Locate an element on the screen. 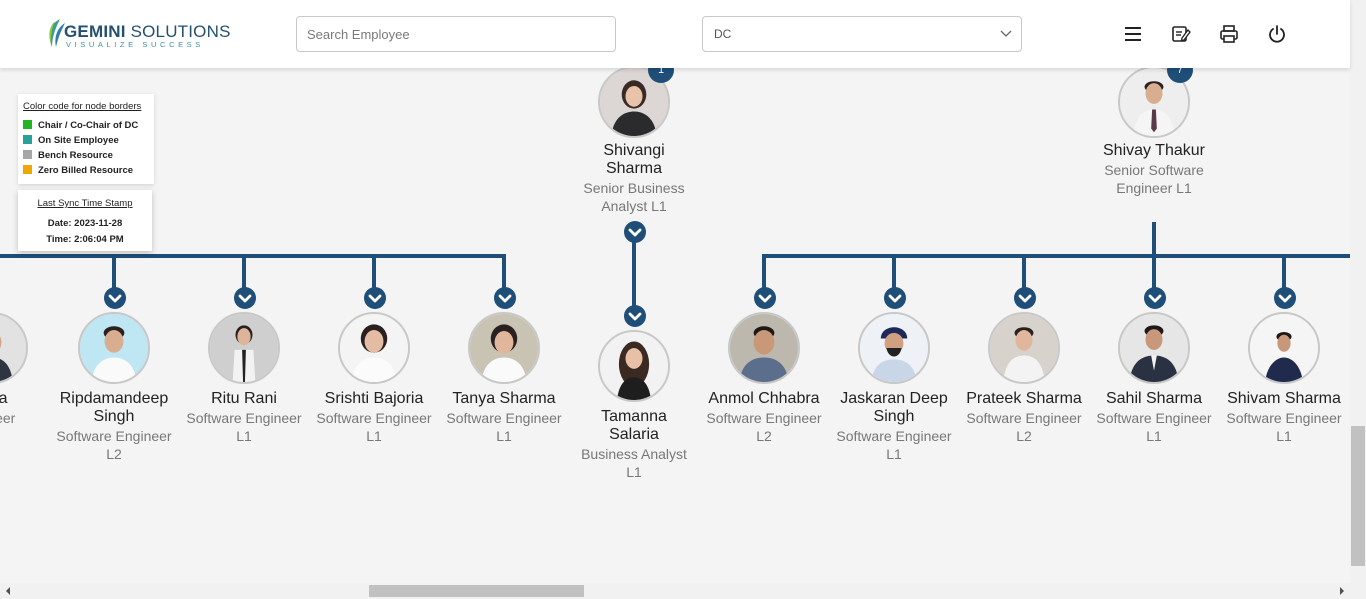 The height and width of the screenshot is (599, 1366). org-node-srishti-bajoria: Srishti Bajoria Software Engineer L1 is located at coordinates (374, 378).